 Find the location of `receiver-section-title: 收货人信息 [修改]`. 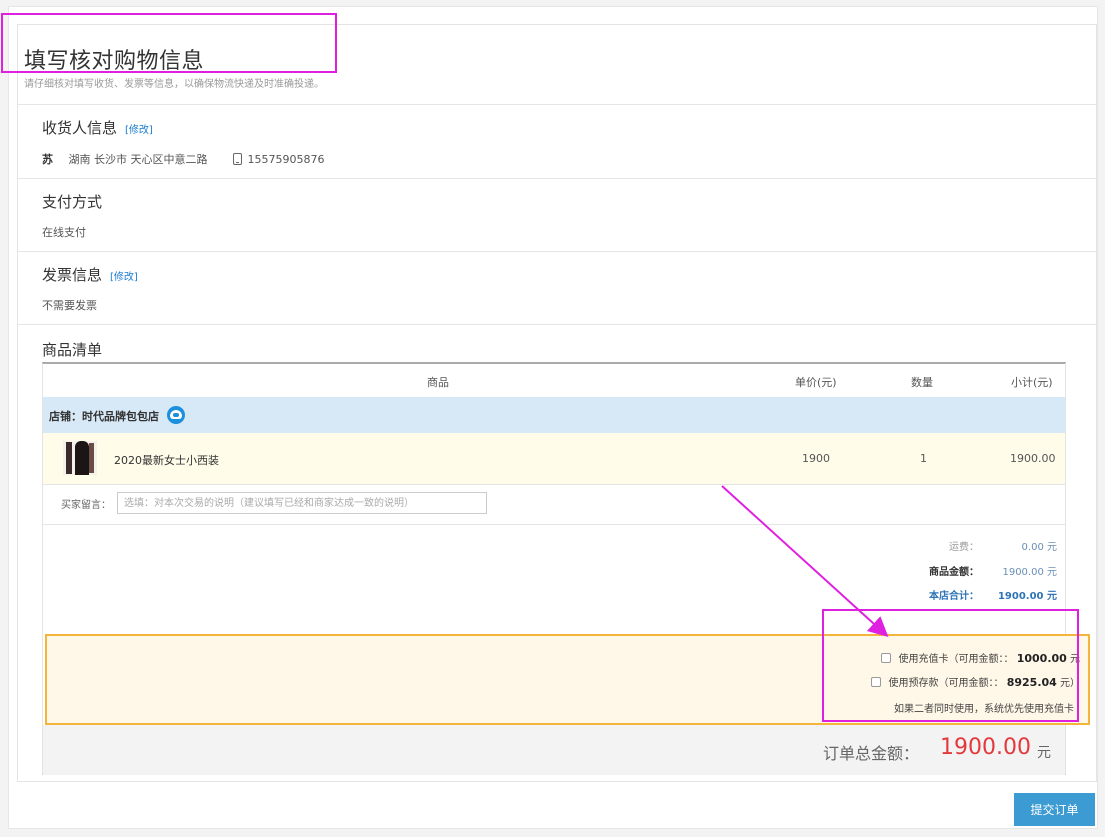

receiver-section-title: 收货人信息 [修改] is located at coordinates (97, 127).